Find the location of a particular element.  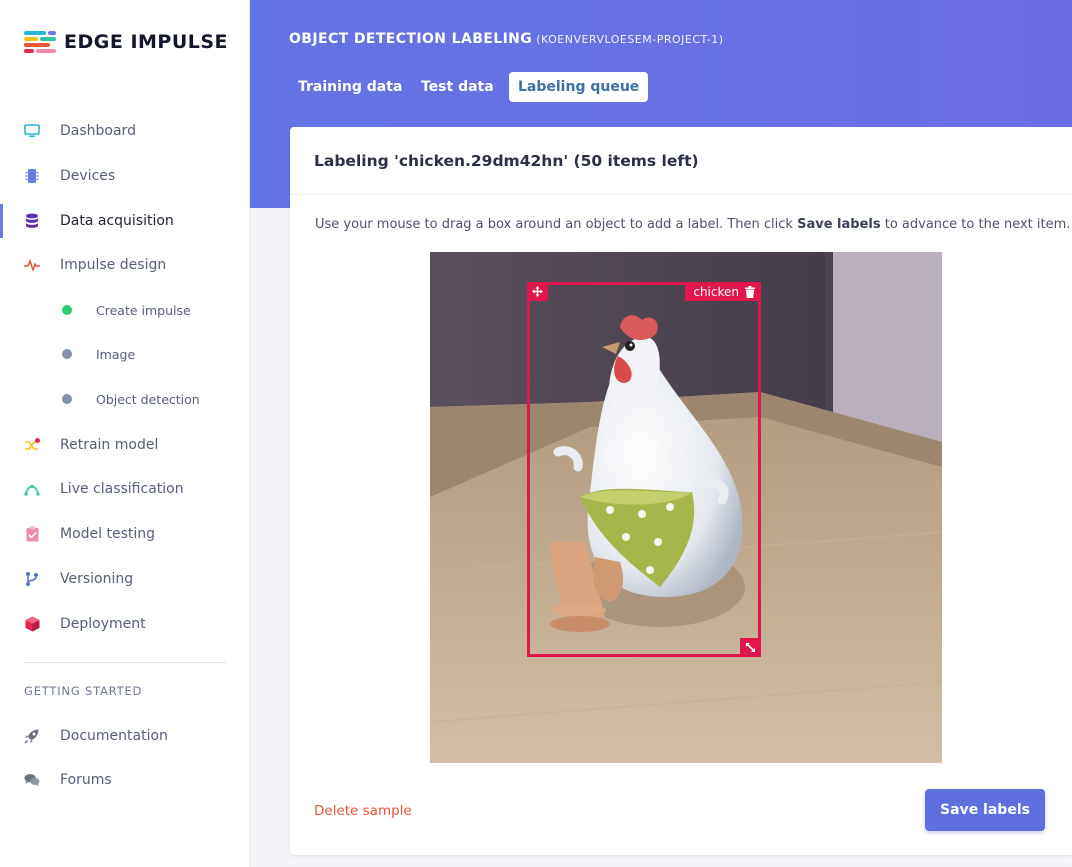

sidebar-item-label: Impulse design is located at coordinates (113, 265).